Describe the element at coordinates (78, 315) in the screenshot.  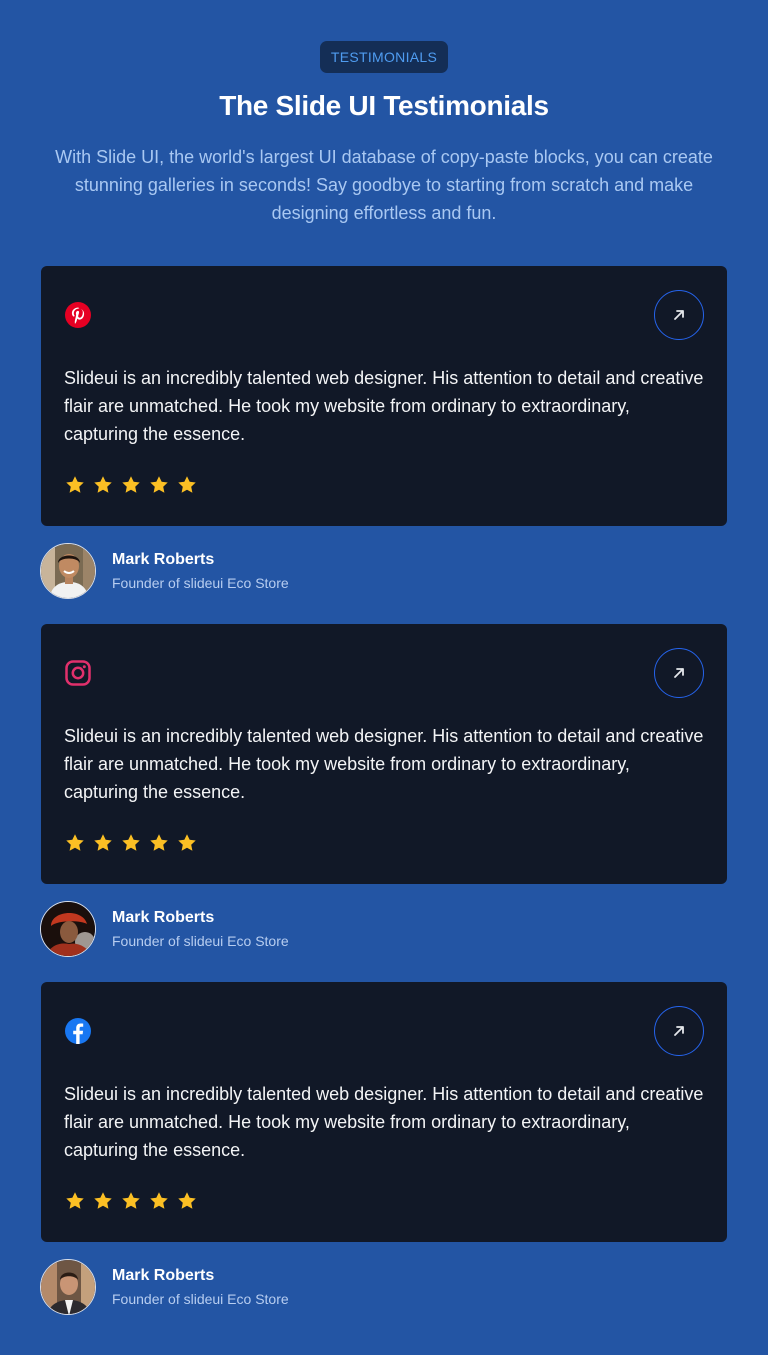
I see `pinterest-icon` at that location.